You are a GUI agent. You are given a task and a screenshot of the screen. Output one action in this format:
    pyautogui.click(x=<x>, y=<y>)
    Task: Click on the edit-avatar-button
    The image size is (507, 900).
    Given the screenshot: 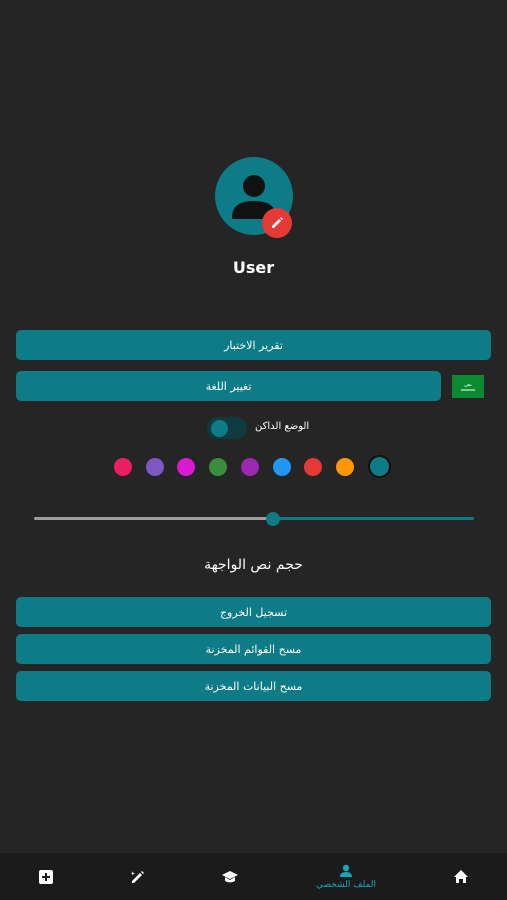 What is the action you would take?
    pyautogui.click(x=277, y=223)
    